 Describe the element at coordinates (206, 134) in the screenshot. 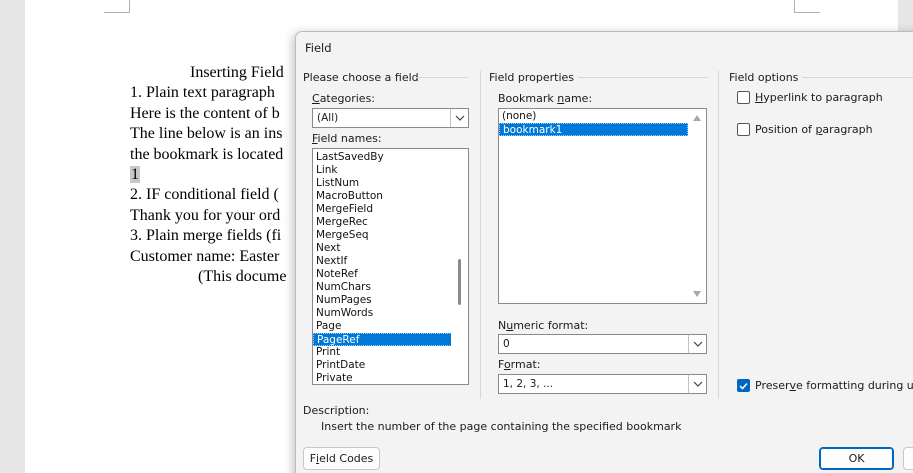

I see `doc-line: The line below is an ins` at that location.